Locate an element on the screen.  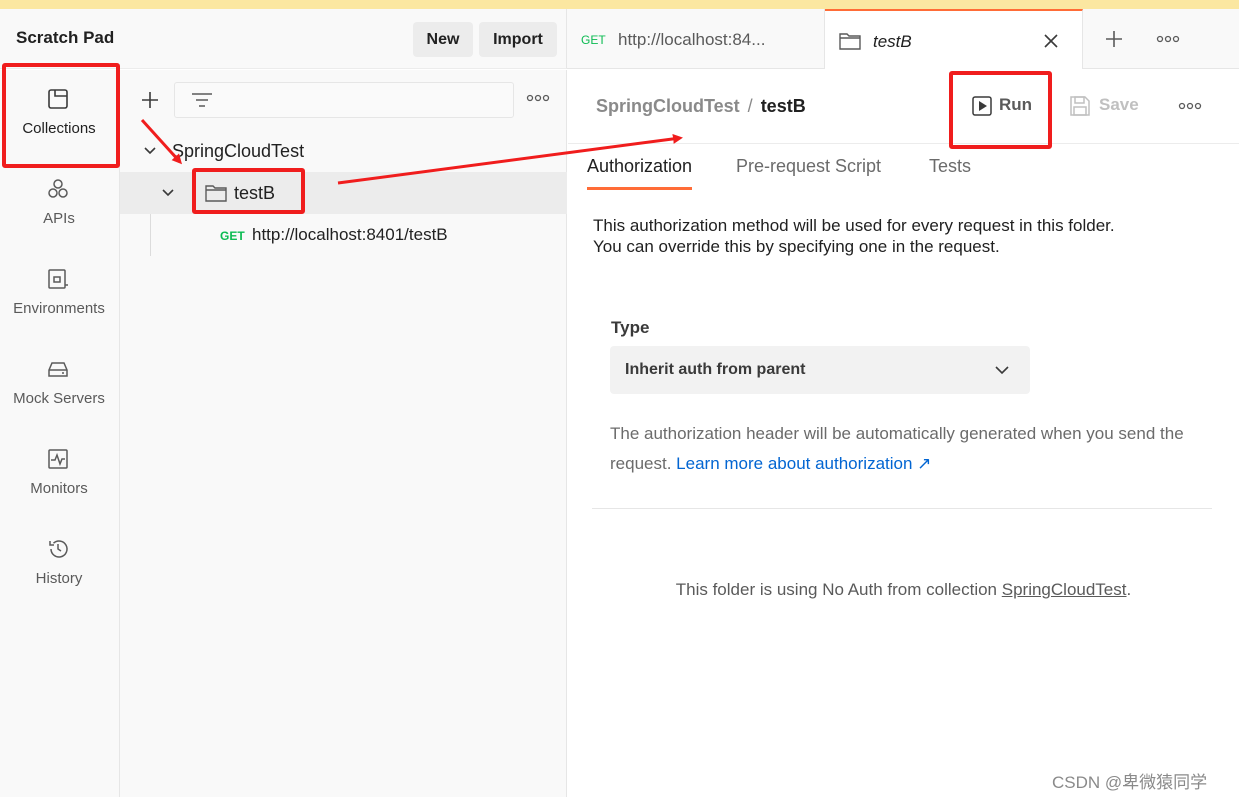
type-label: Type is located at coordinates (630, 327).